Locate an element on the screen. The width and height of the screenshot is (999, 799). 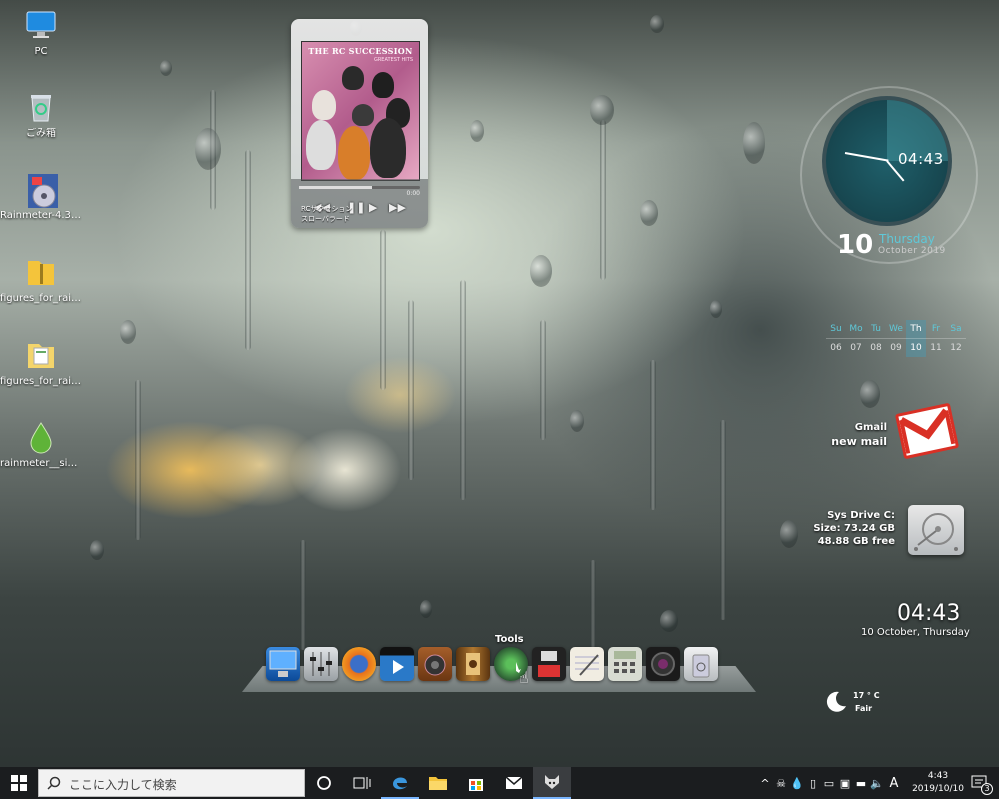
calendar-day: 11 is located at coordinates (936, 347).